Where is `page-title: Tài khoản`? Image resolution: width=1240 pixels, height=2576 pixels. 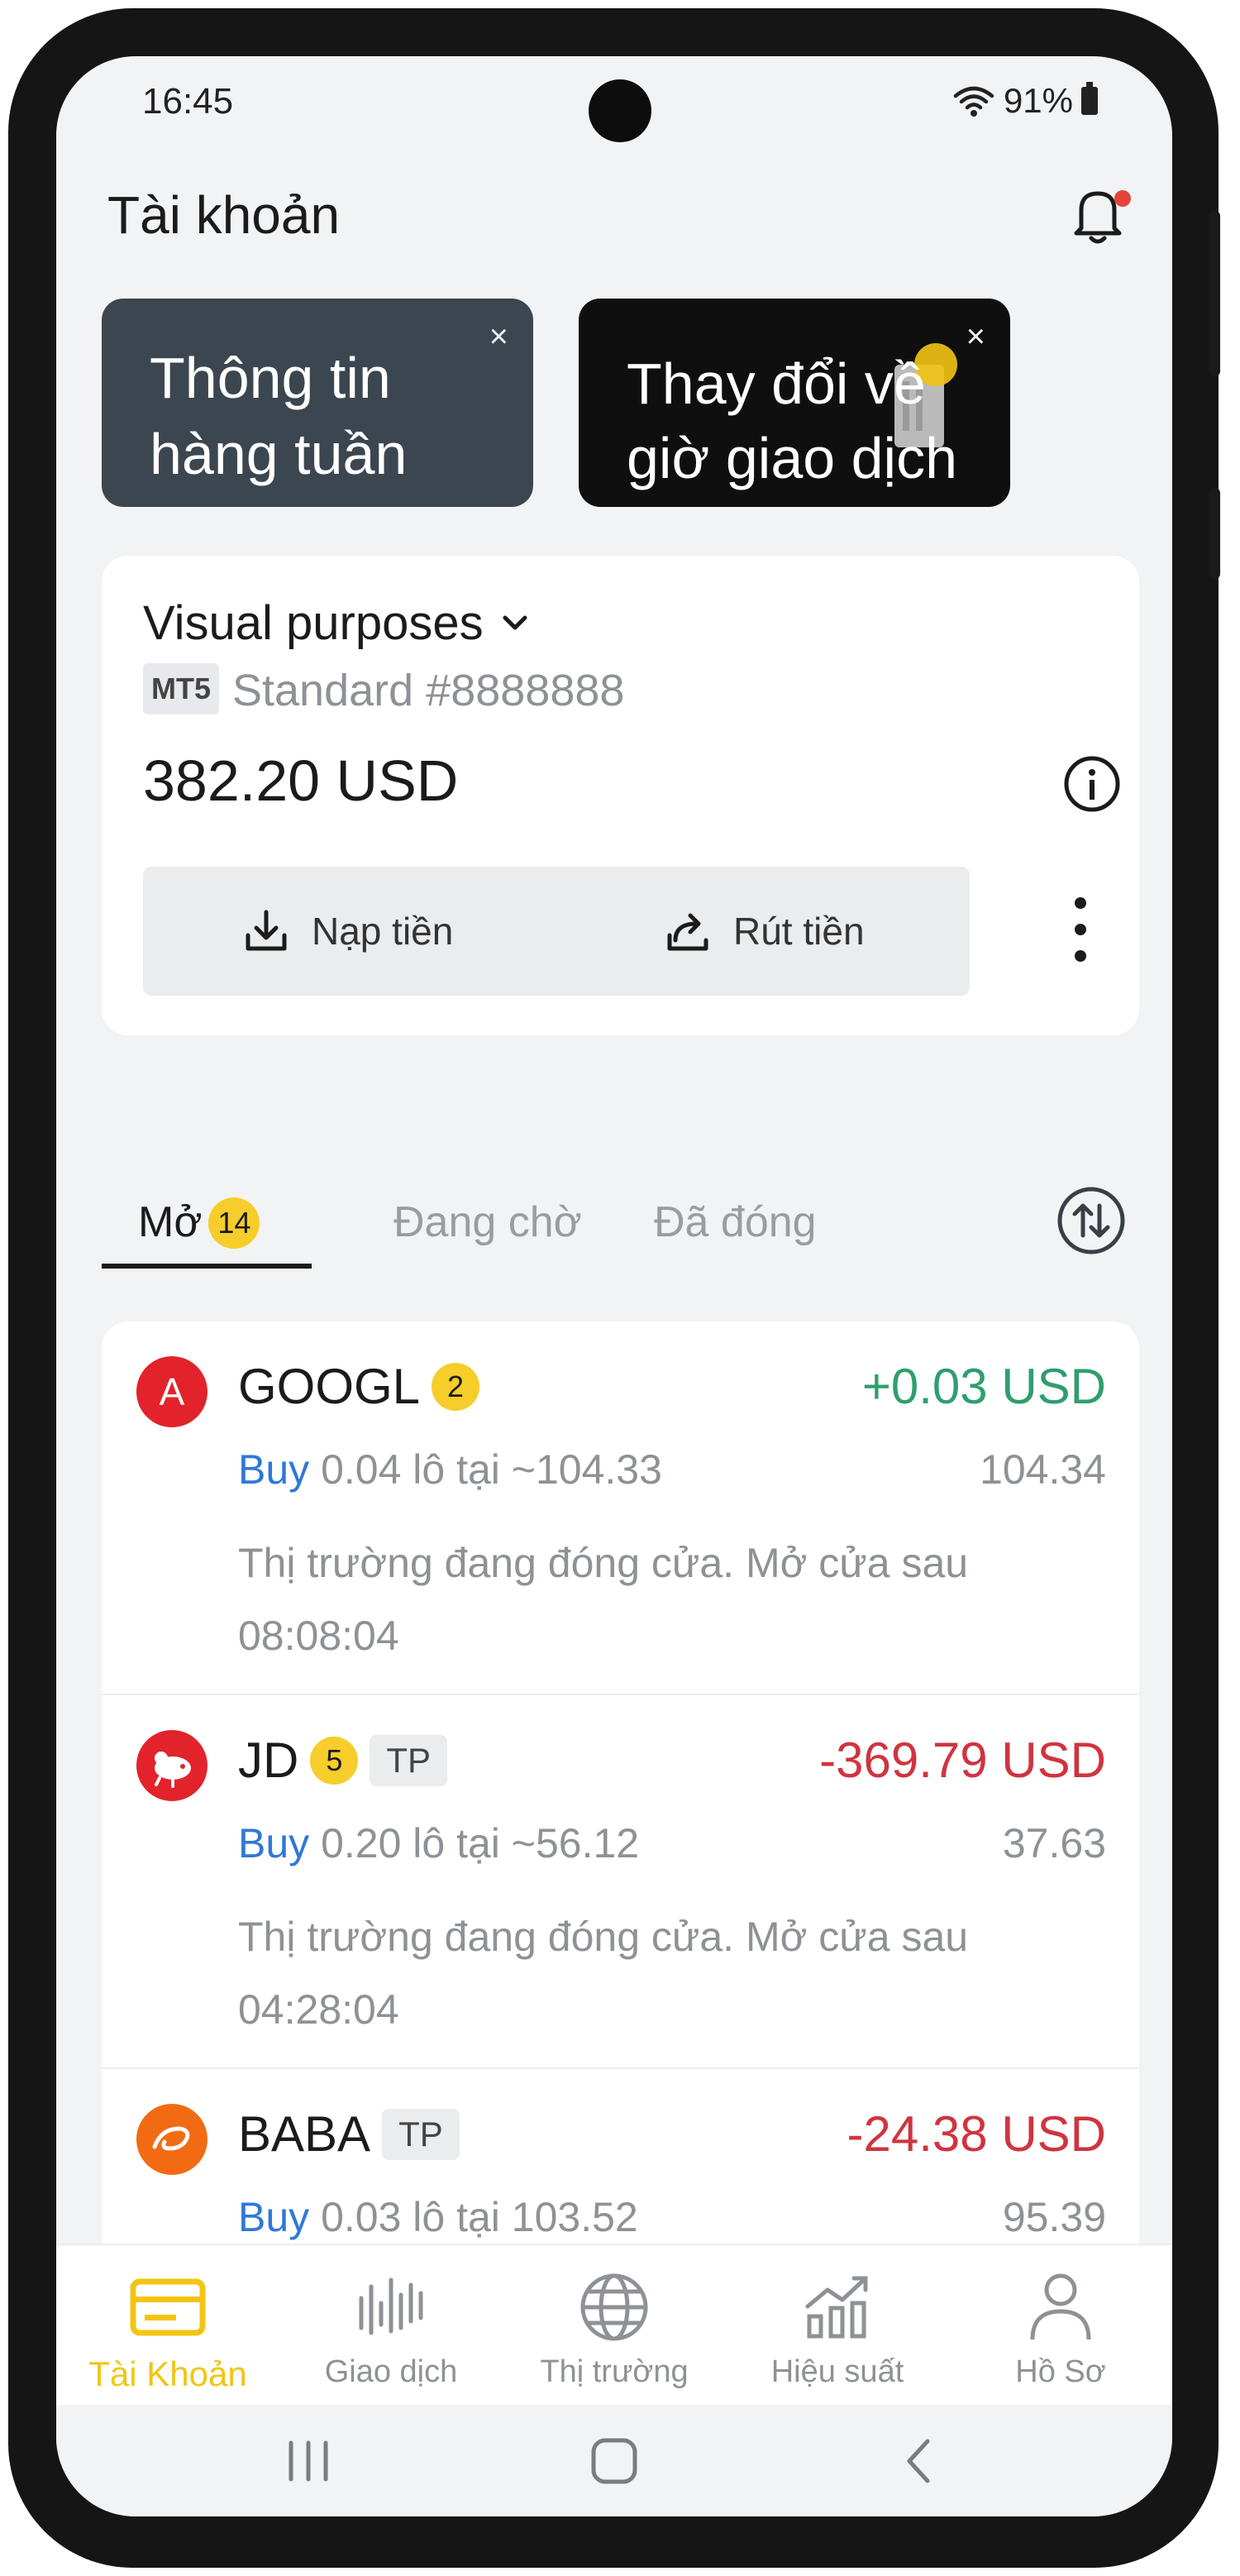 page-title: Tài khoản is located at coordinates (224, 215).